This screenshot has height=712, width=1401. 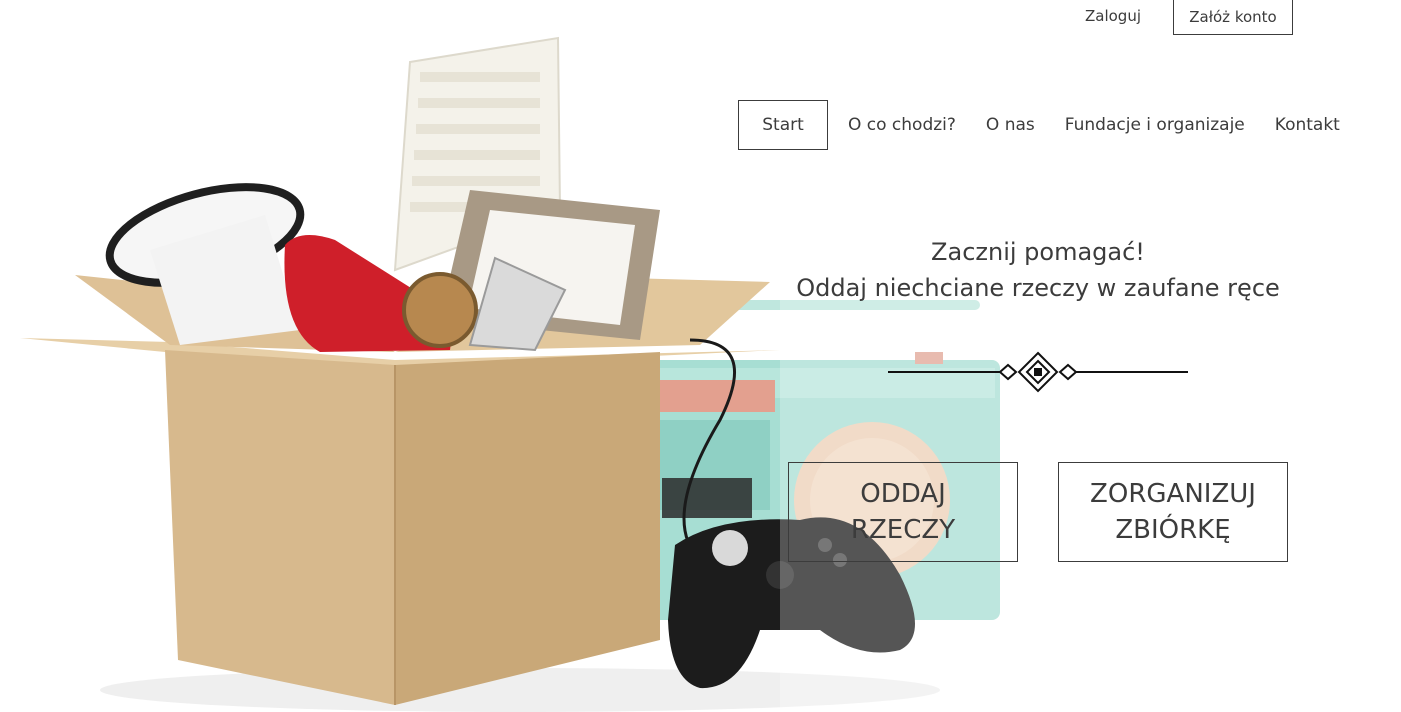 What do you see at coordinates (700, 20) in the screenshot?
I see `auth-bar: Zaloguj Załóż konto` at bounding box center [700, 20].